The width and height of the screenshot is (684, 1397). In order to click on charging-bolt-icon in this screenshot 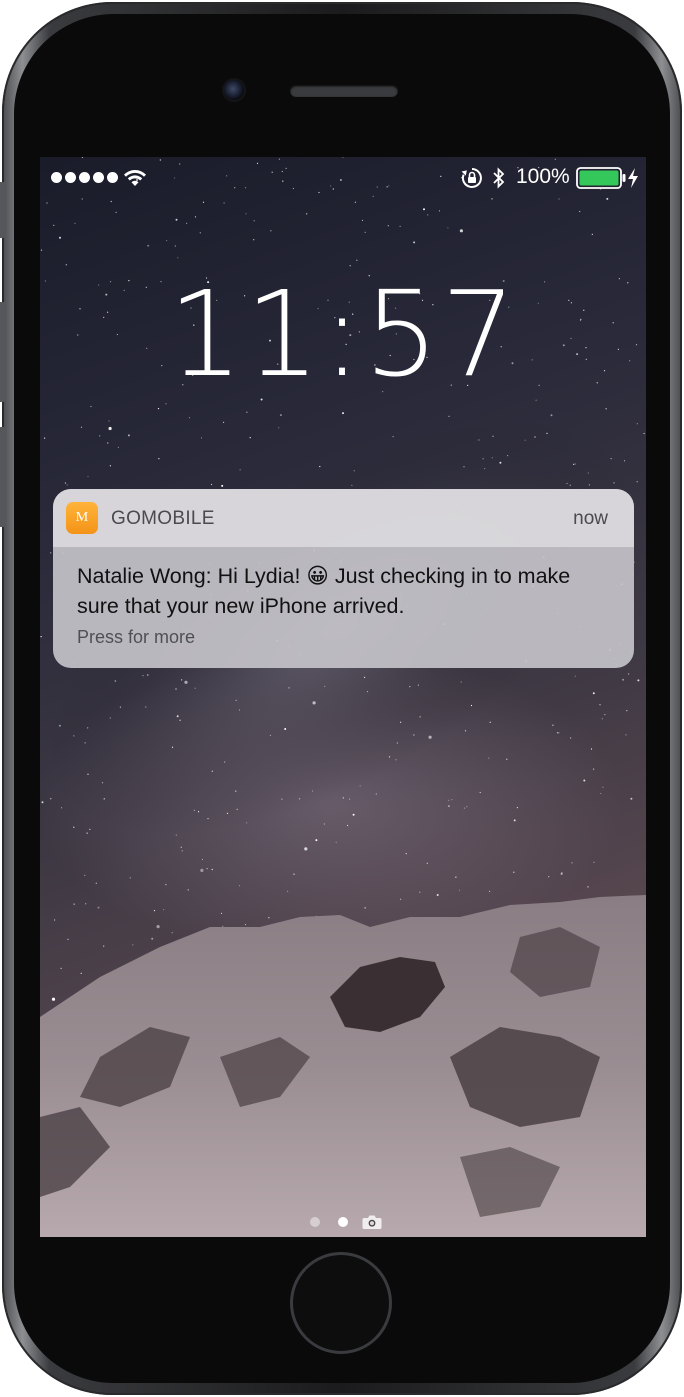, I will do `click(633, 178)`.